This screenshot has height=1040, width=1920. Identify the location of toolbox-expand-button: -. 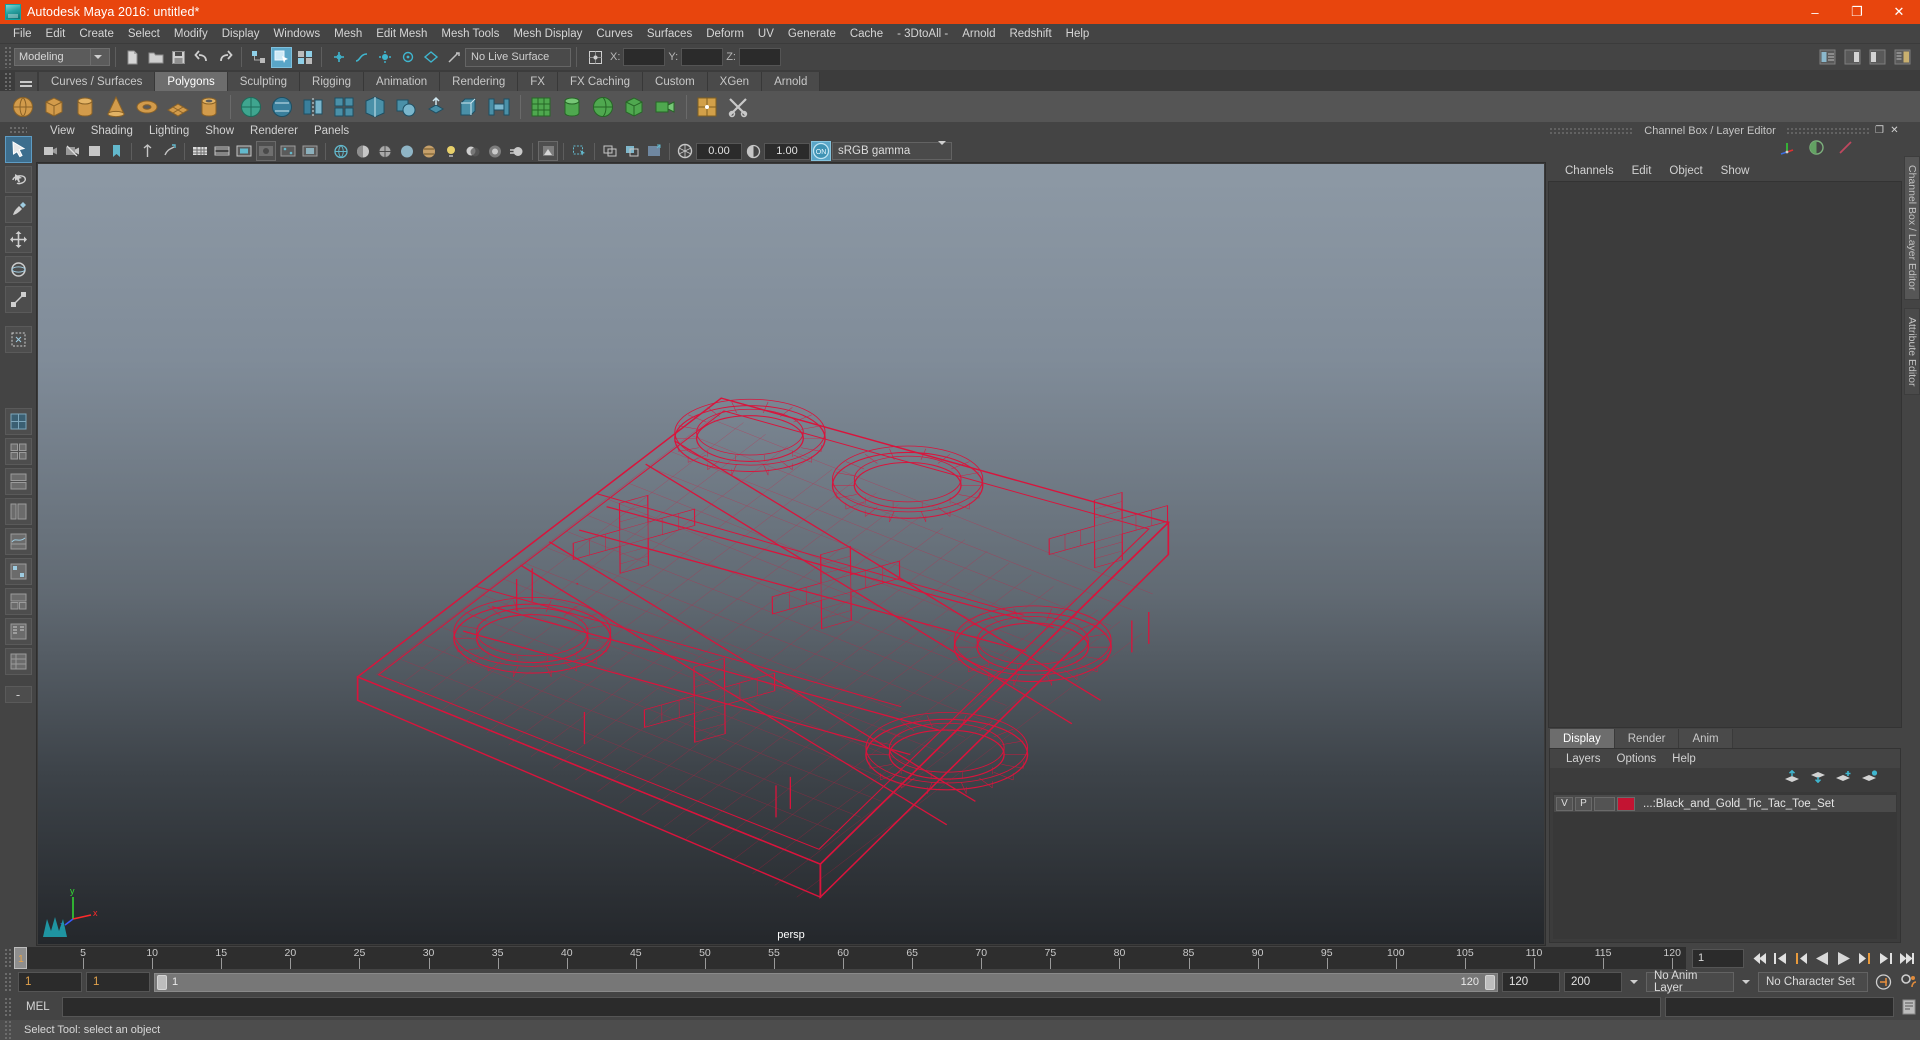
(18, 694).